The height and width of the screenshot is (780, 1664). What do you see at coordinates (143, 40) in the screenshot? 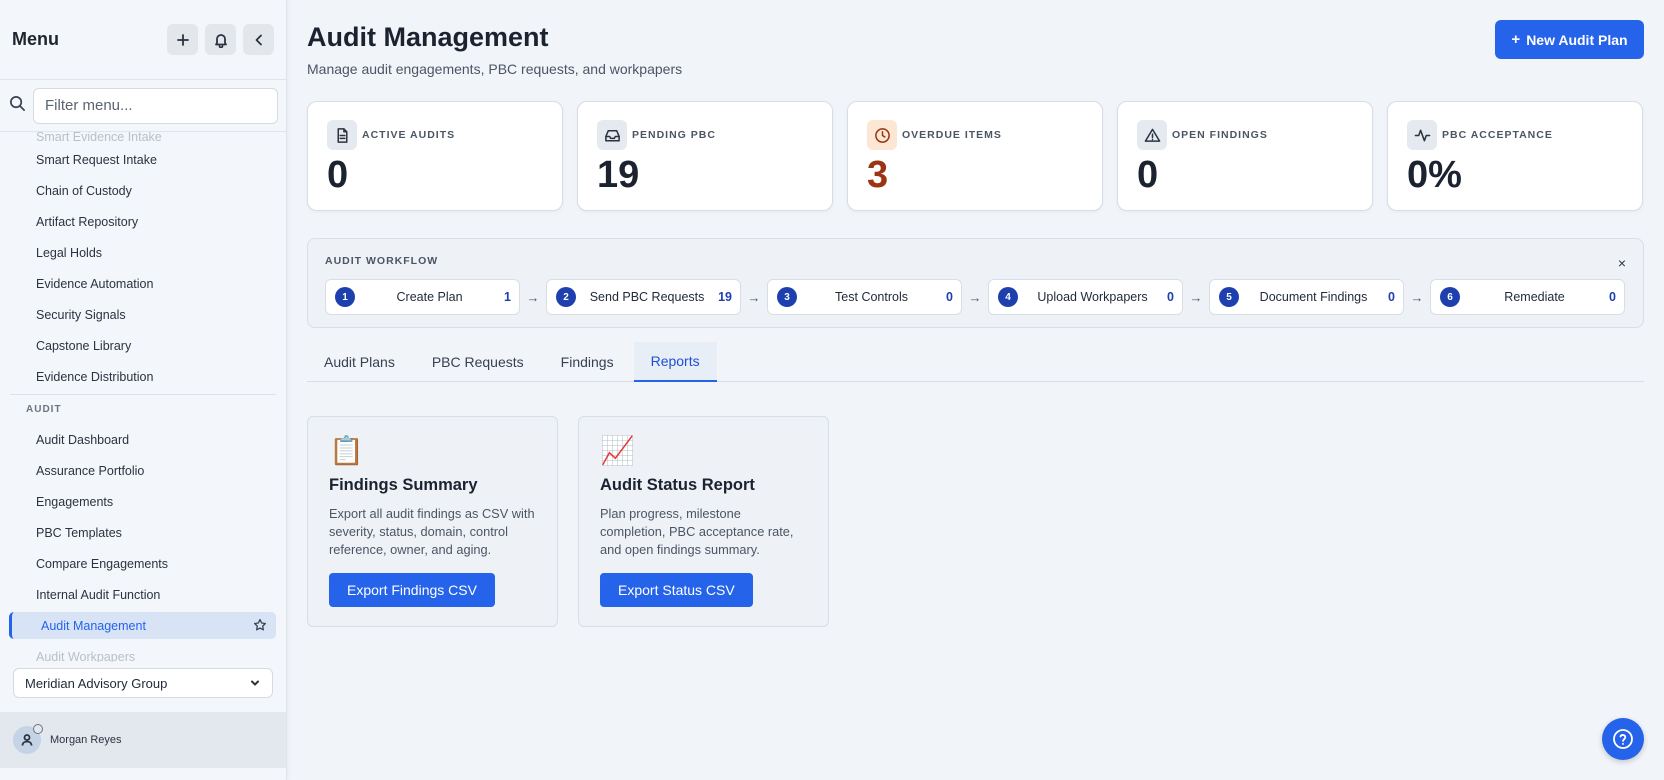
I see `sidebar-header: Menu` at bounding box center [143, 40].